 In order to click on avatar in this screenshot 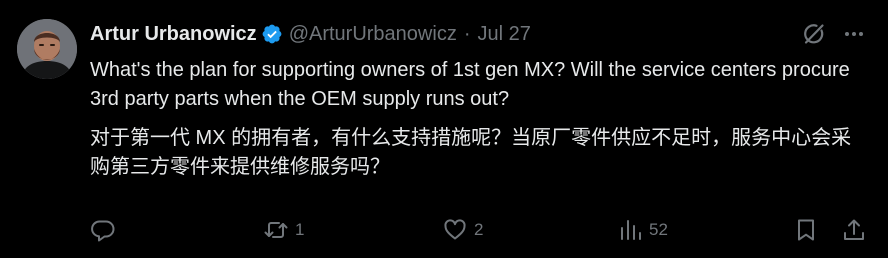, I will do `click(47, 49)`.